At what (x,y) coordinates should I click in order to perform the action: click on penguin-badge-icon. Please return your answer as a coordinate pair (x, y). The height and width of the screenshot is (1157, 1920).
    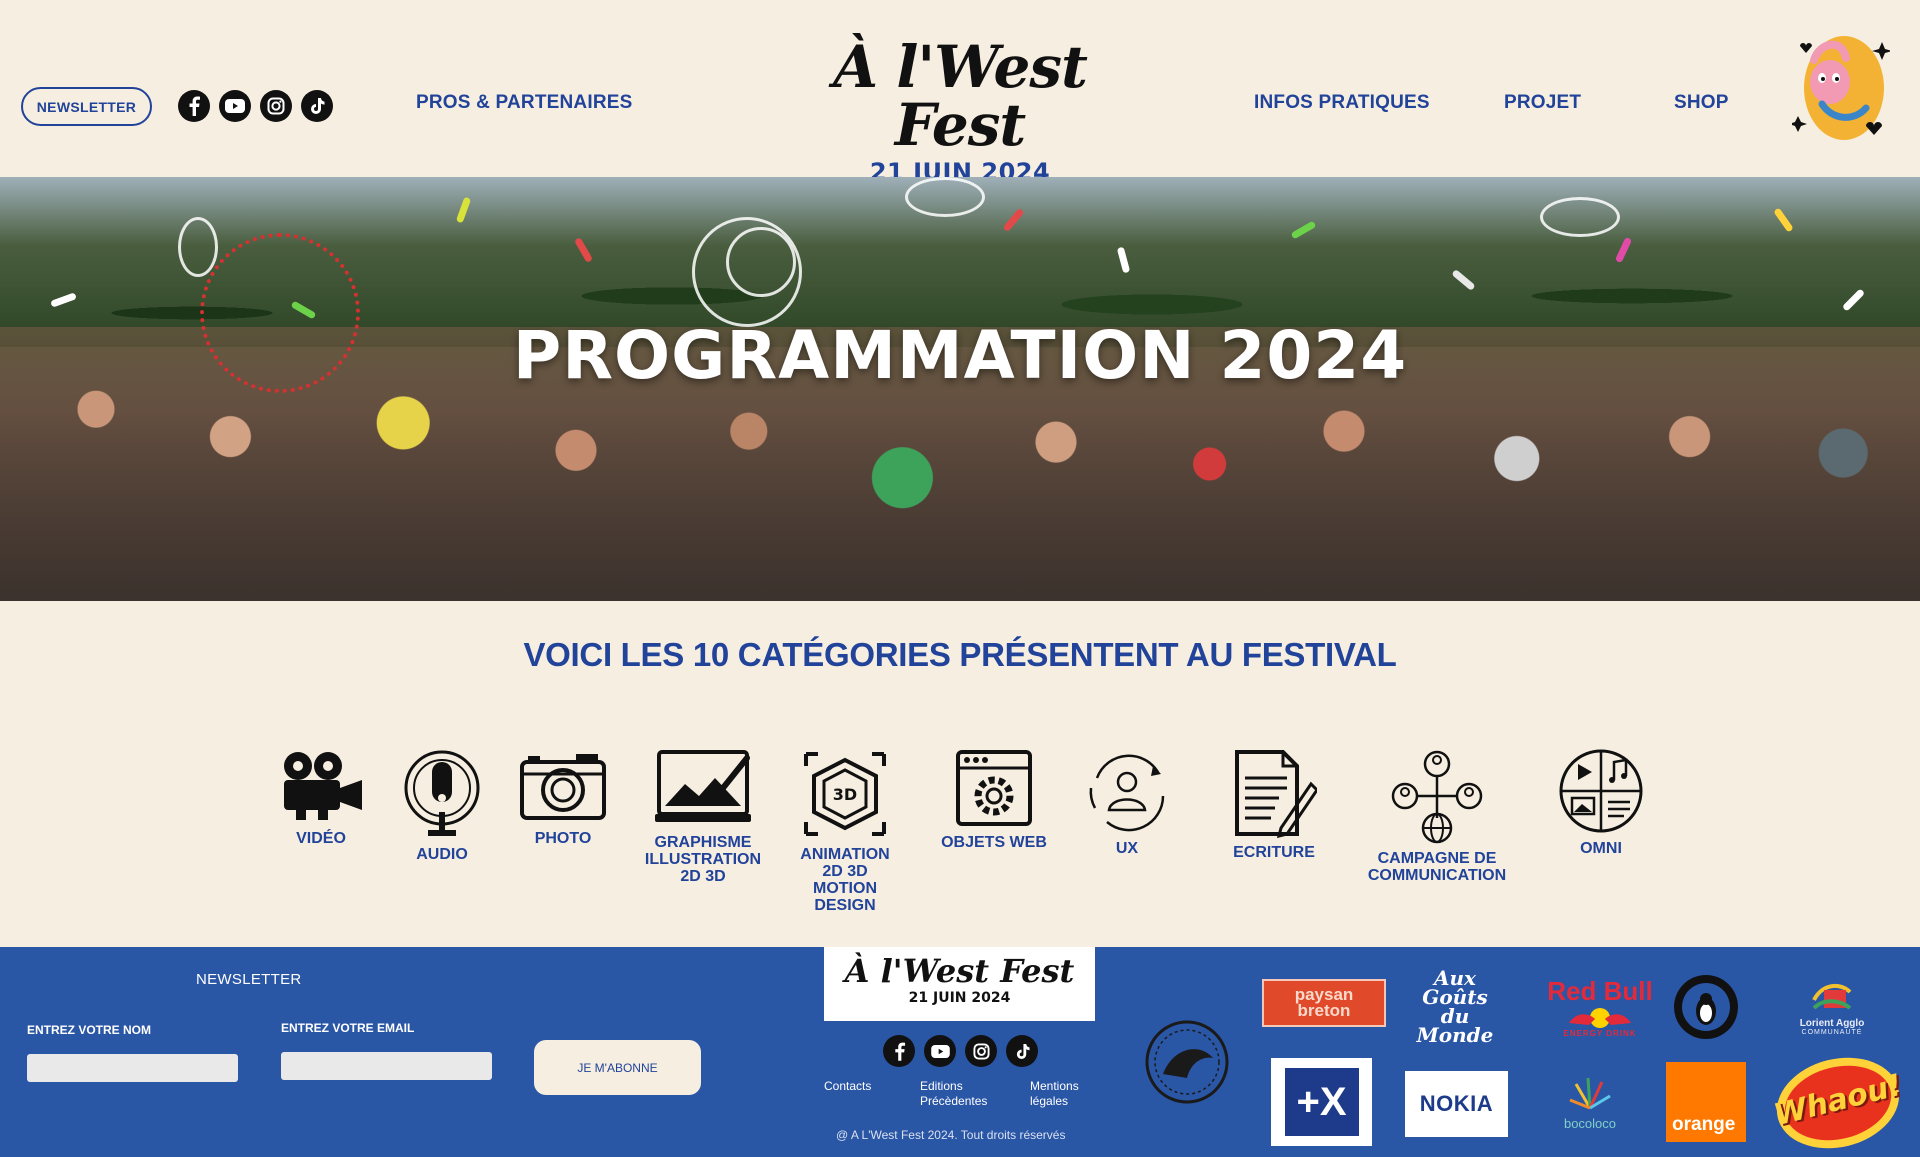
    Looking at the image, I should click on (1706, 1007).